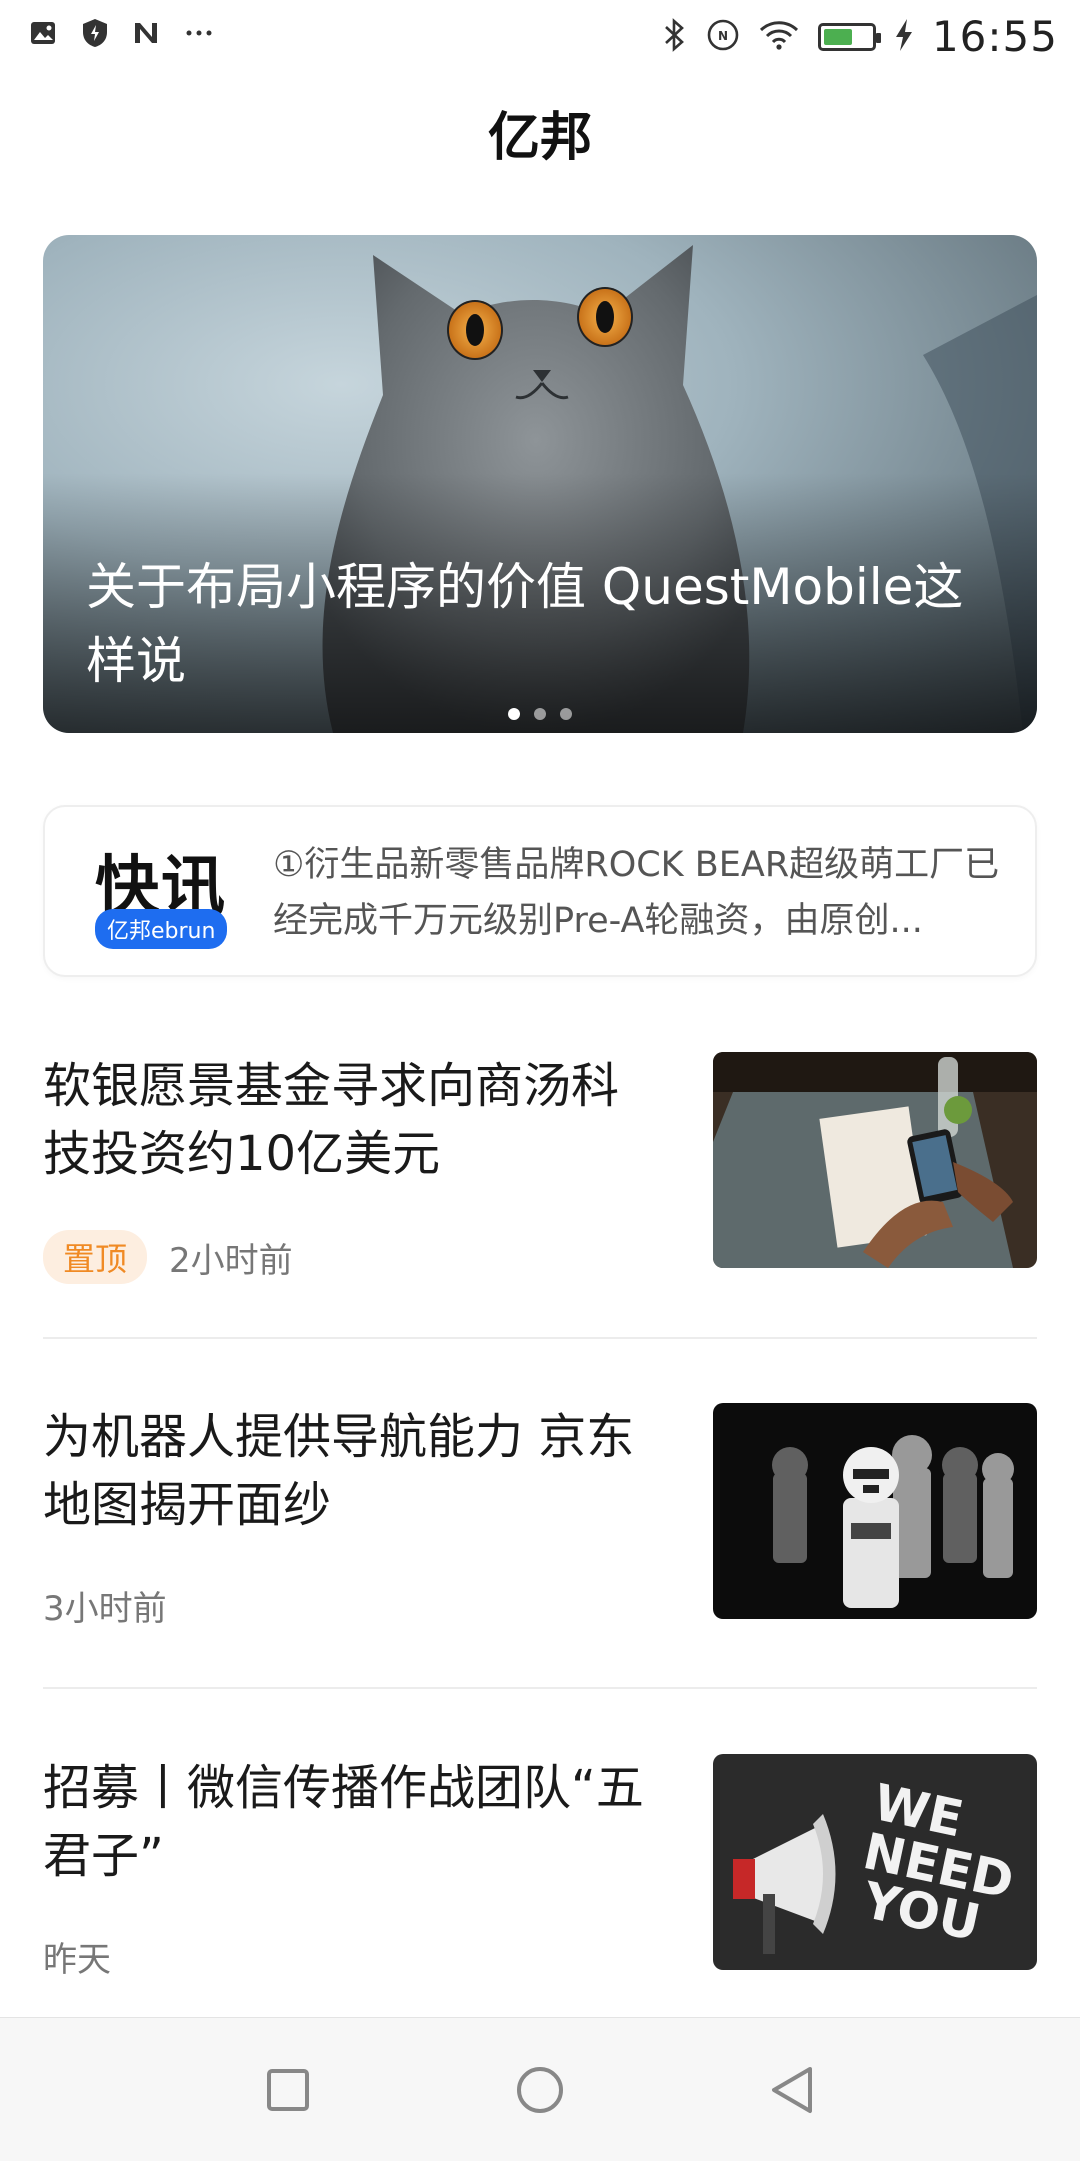  I want to click on svg-text: N, so click(723, 36).